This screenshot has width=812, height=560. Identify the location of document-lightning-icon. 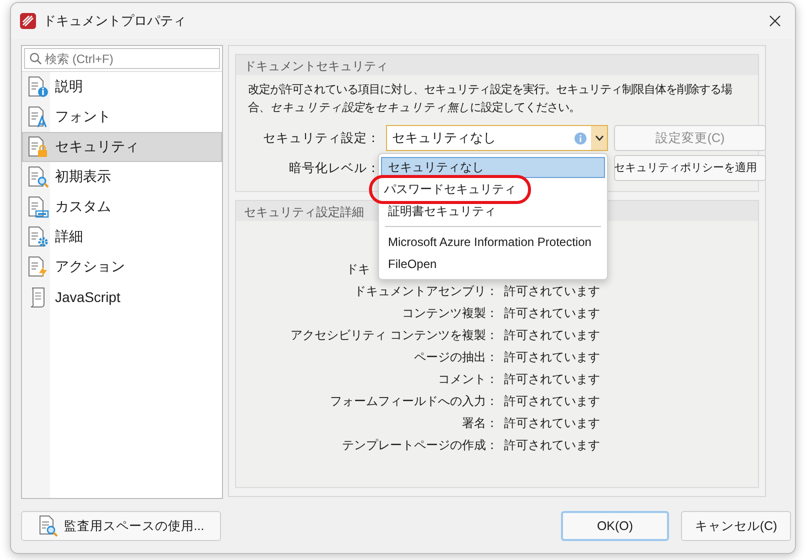
(38, 267).